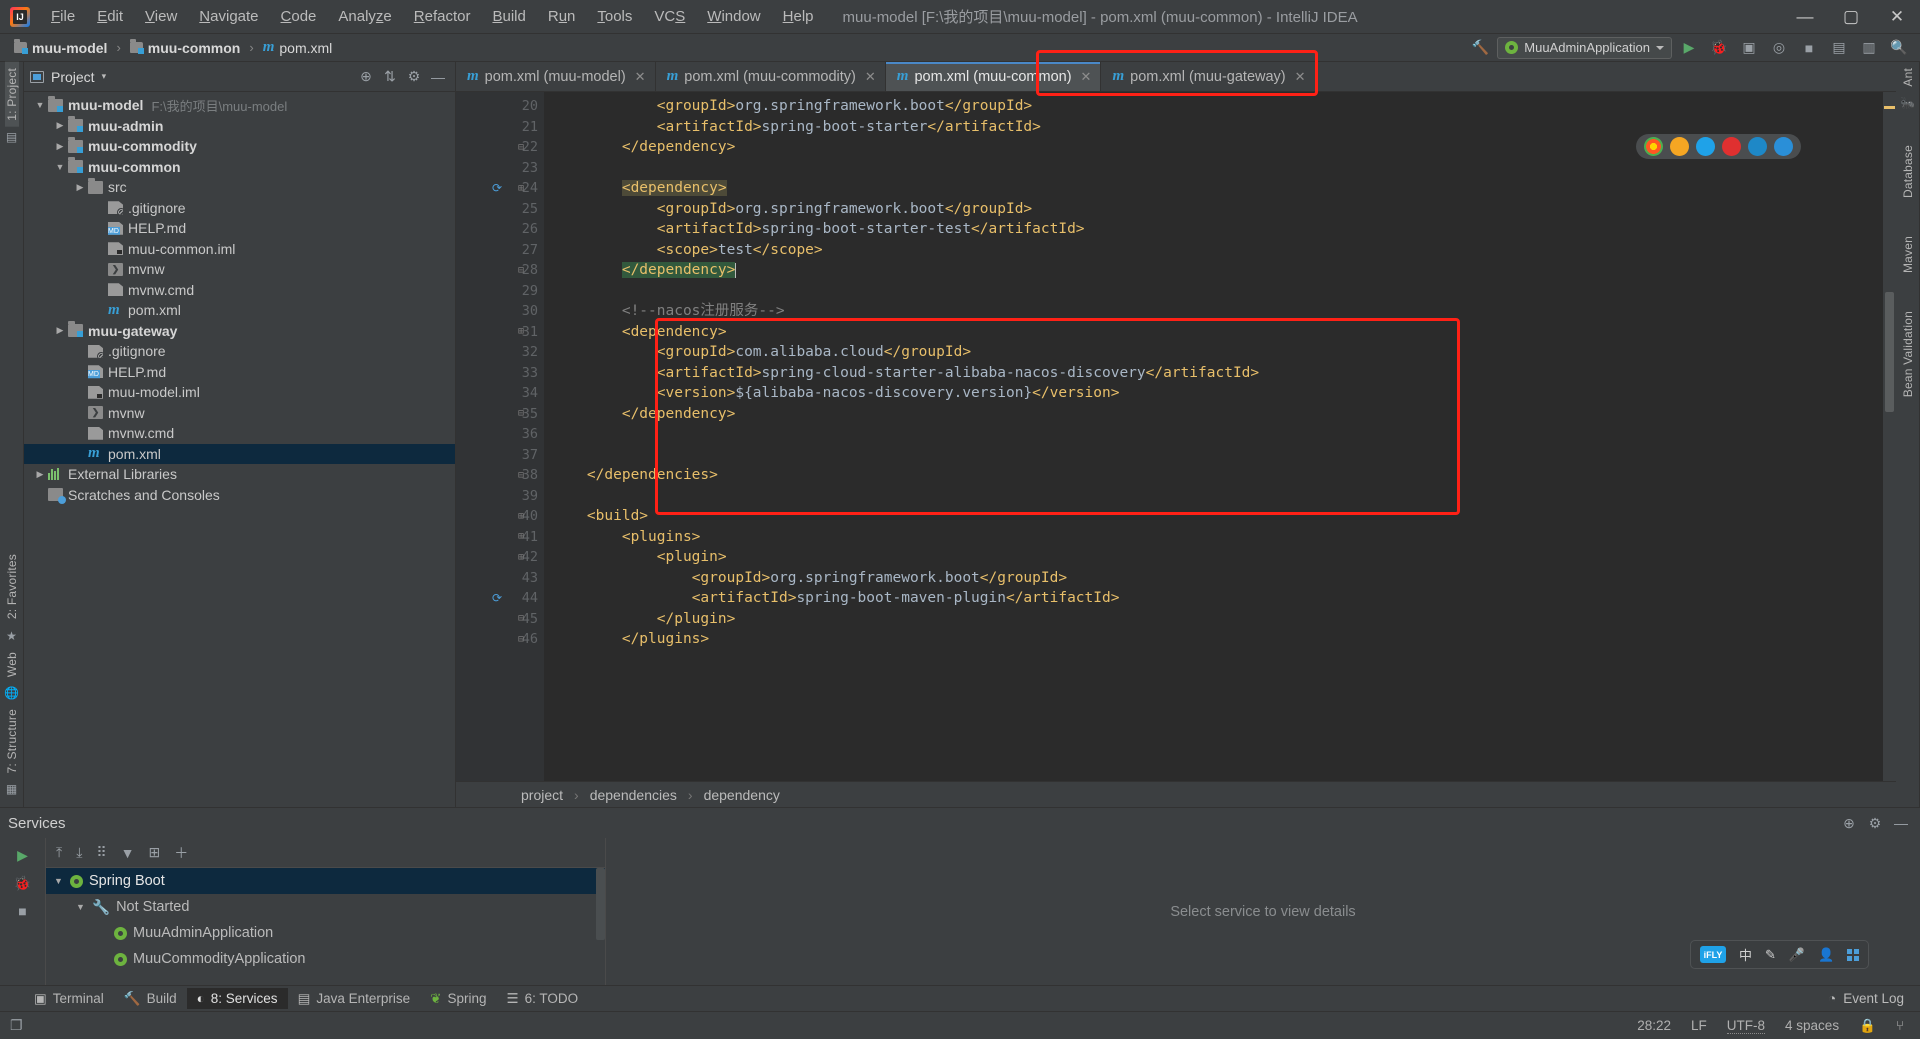  What do you see at coordinates (155, 852) in the screenshot?
I see `add-tab-icon: ⊞` at bounding box center [155, 852].